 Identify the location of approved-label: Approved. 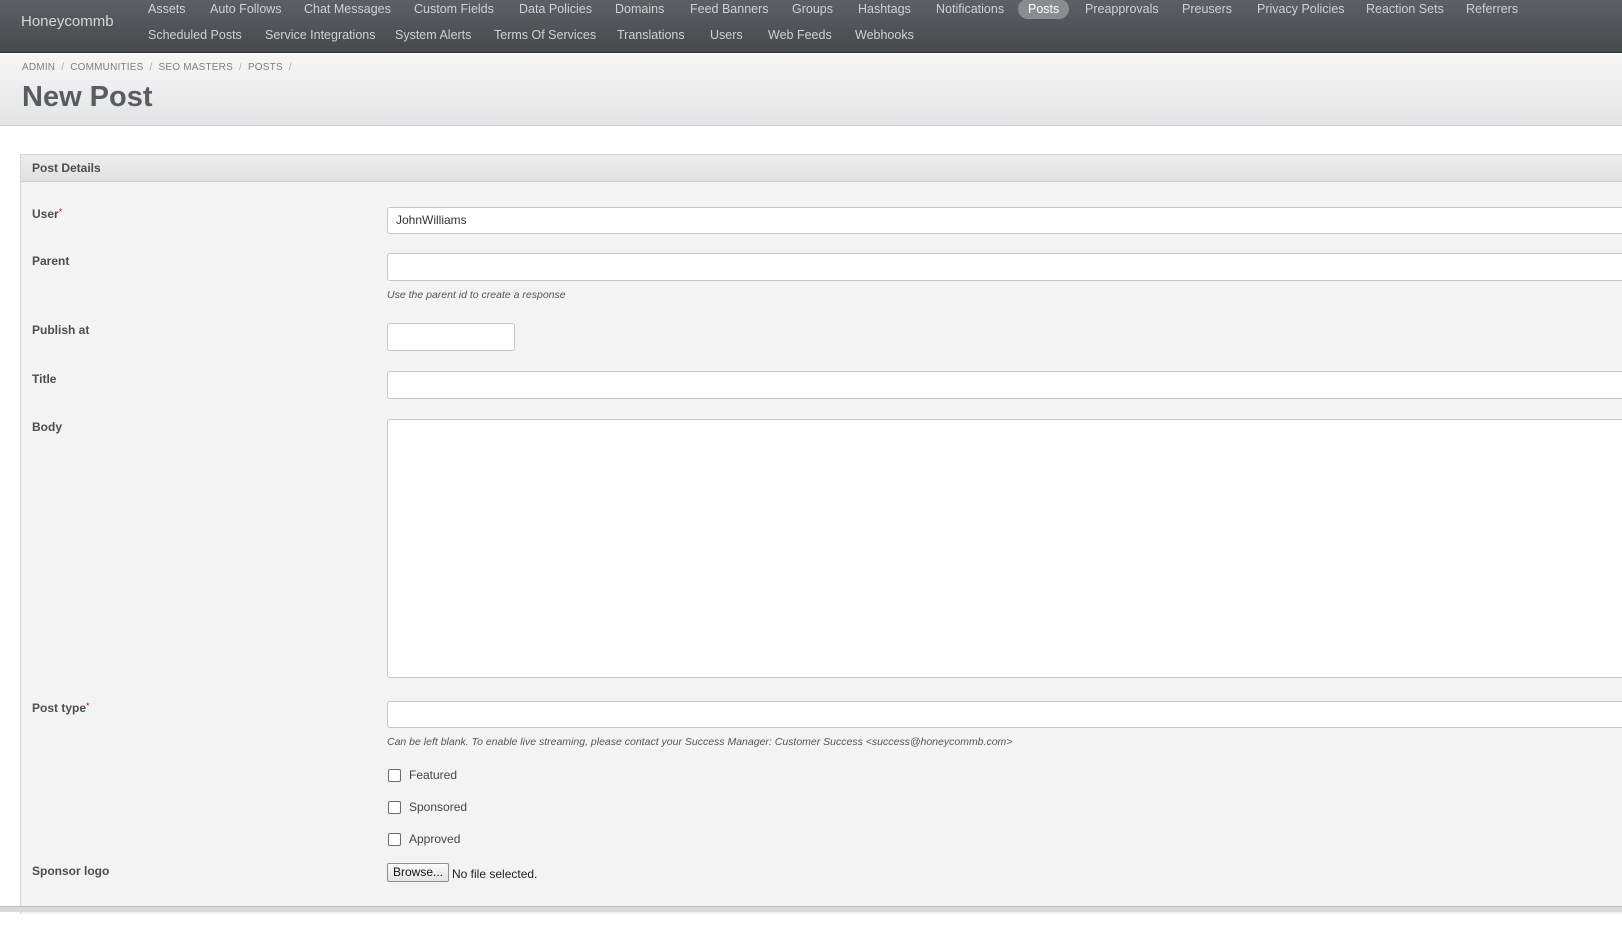
(434, 839).